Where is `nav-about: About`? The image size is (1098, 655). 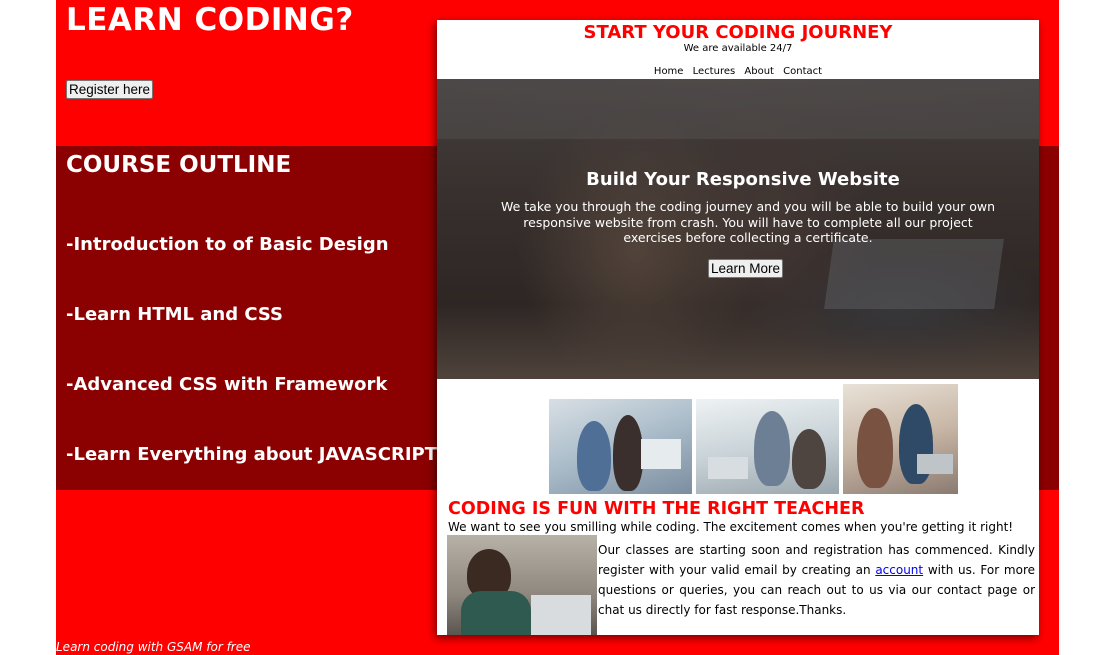 nav-about: About is located at coordinates (759, 71).